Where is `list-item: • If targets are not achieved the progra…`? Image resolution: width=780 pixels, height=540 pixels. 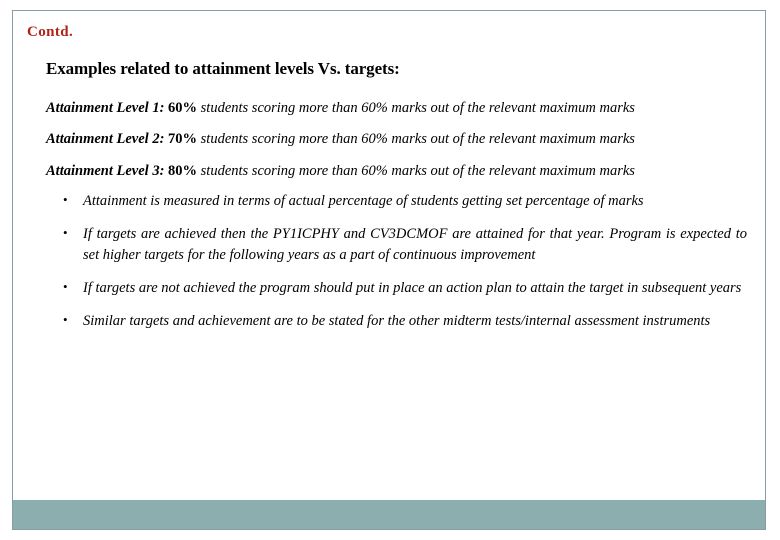
list-item: • If targets are not achieved the progra… is located at coordinates (380, 288).